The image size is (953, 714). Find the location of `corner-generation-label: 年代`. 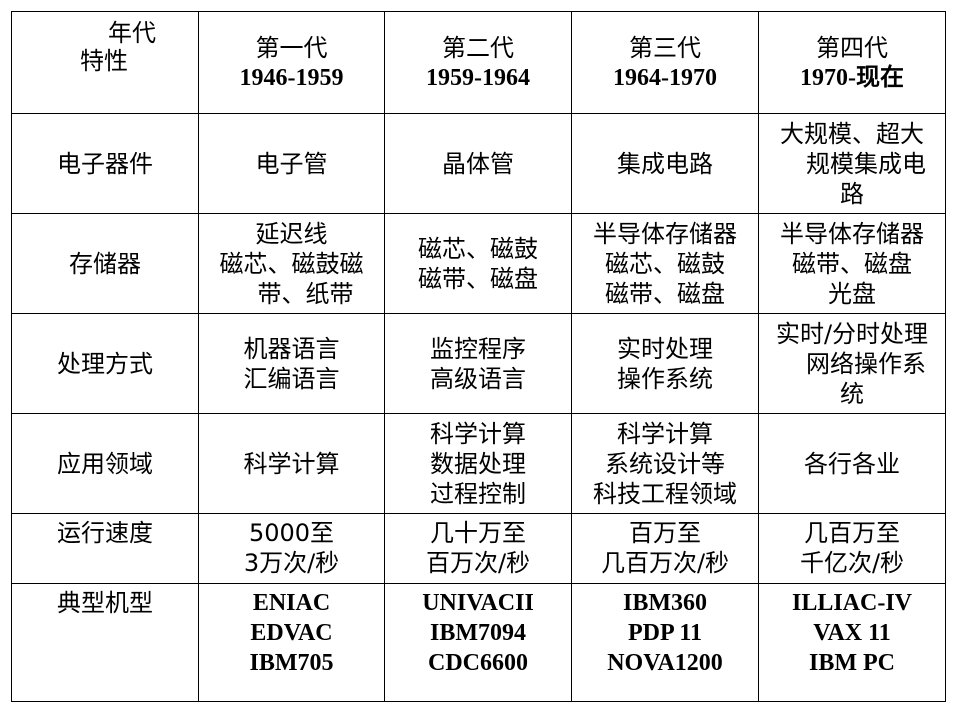

corner-generation-label: 年代 is located at coordinates (132, 33).